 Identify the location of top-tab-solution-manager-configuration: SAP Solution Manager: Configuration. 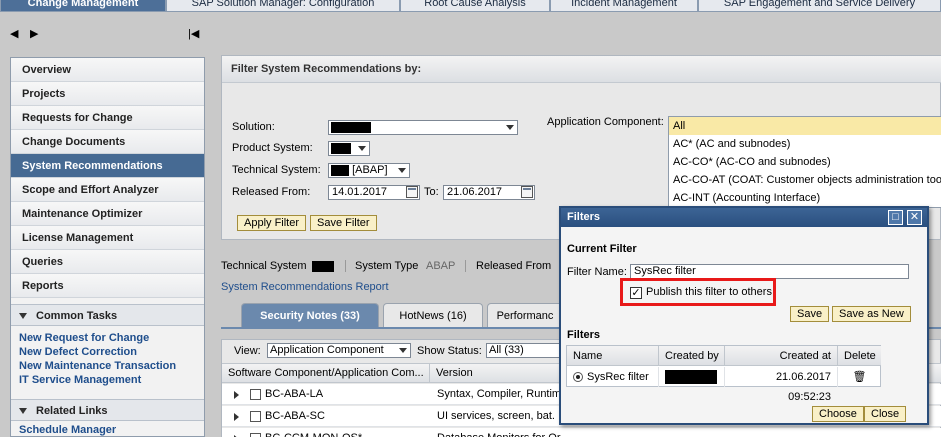
(283, 6).